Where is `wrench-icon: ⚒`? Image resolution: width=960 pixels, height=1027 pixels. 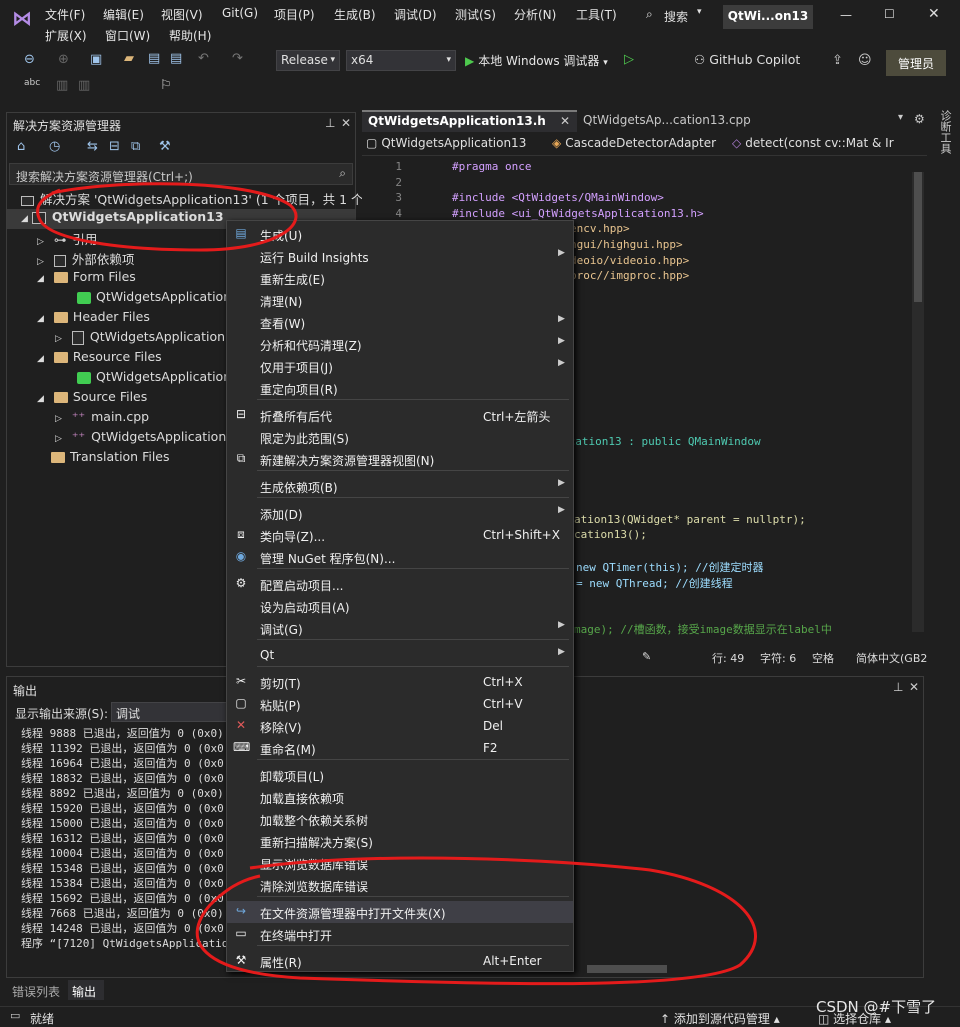
wrench-icon: ⚒ is located at coordinates (165, 146).